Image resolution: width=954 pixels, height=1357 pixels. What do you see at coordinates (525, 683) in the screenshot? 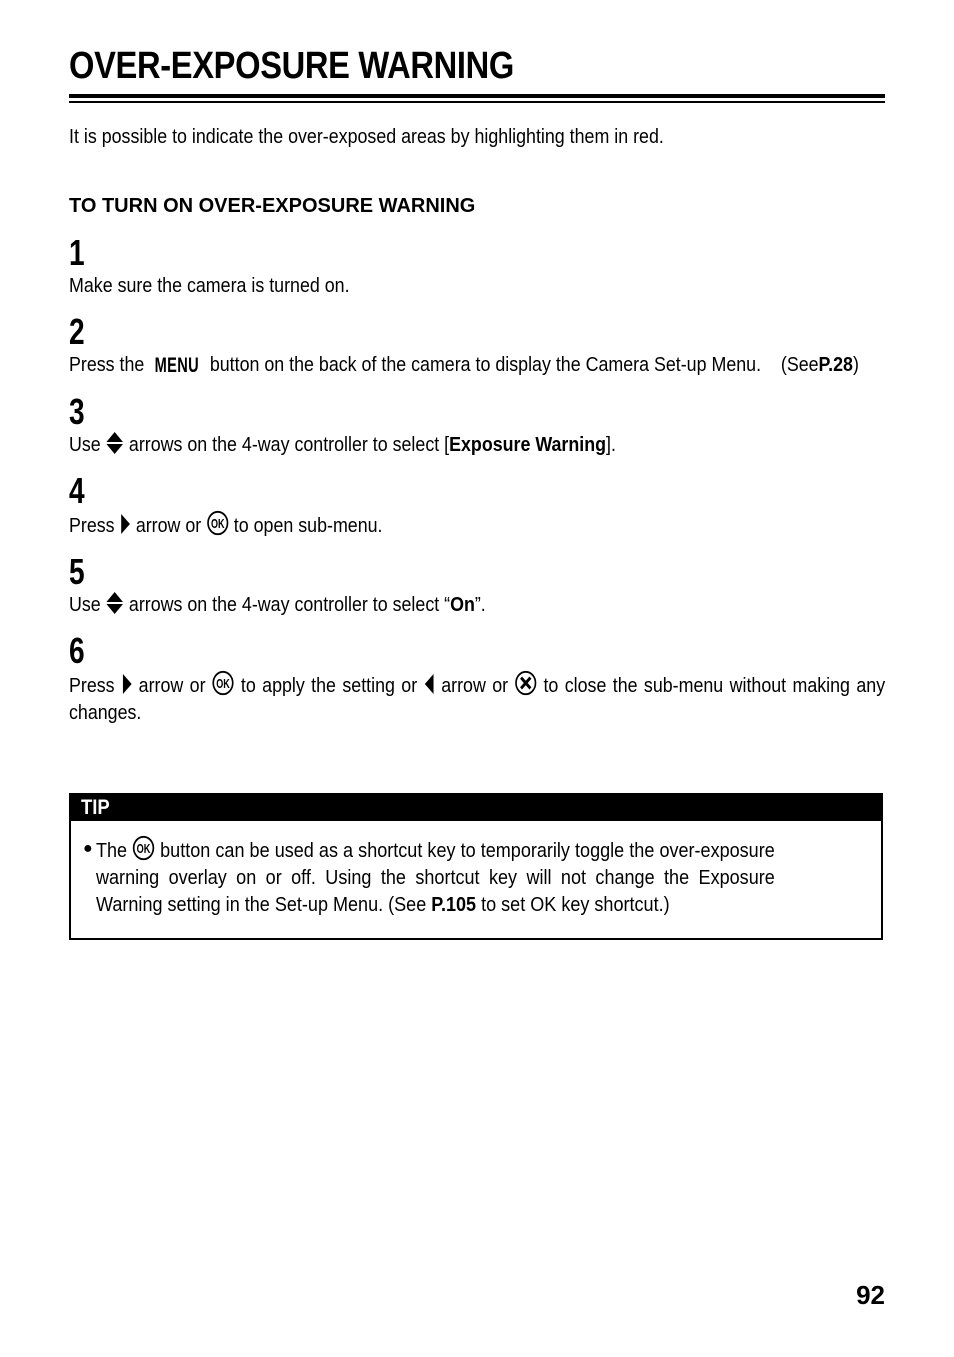
I see `close-button-icon` at bounding box center [525, 683].